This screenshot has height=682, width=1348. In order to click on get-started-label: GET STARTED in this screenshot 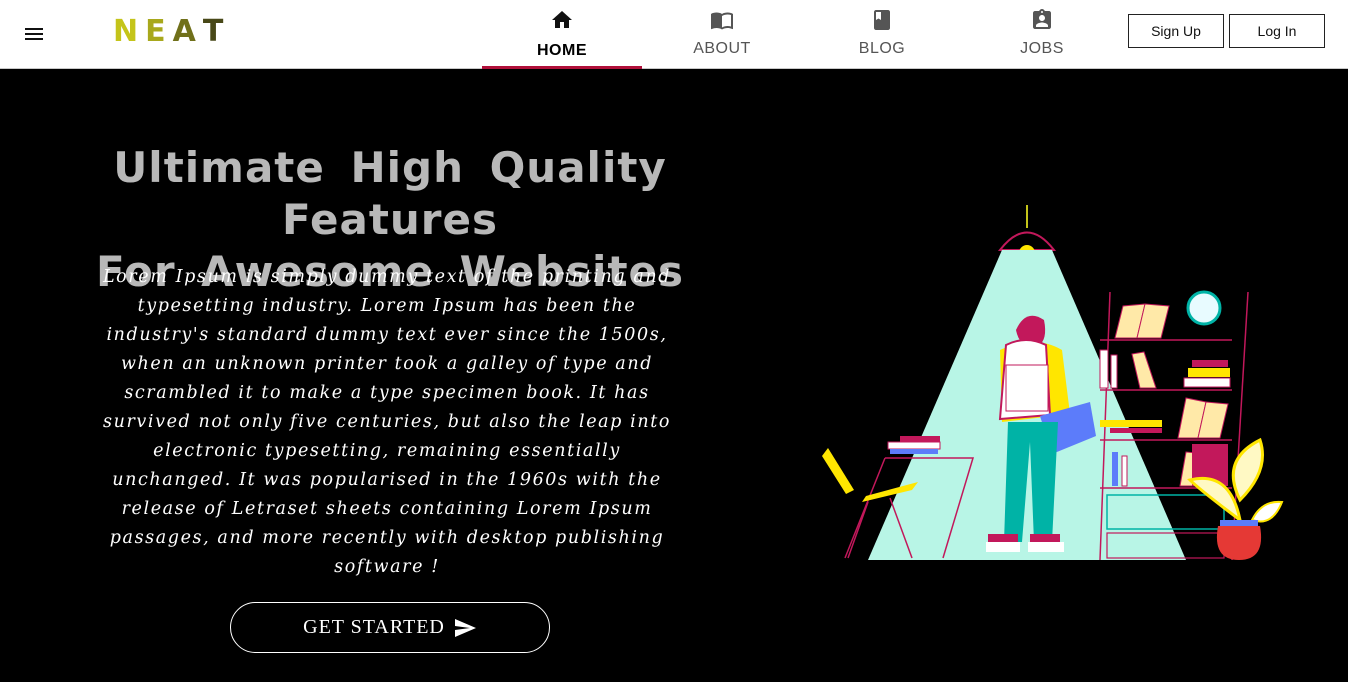, I will do `click(374, 627)`.